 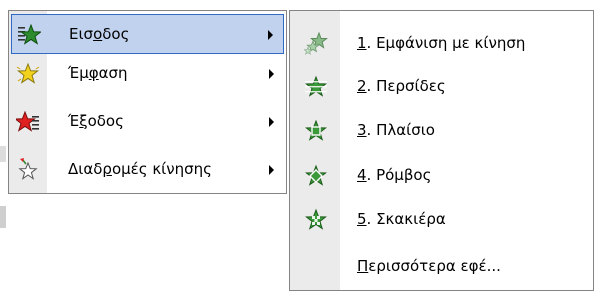 I want to click on menu-item-motion-paths: Διαδρομές κίνησης, so click(x=147, y=170).